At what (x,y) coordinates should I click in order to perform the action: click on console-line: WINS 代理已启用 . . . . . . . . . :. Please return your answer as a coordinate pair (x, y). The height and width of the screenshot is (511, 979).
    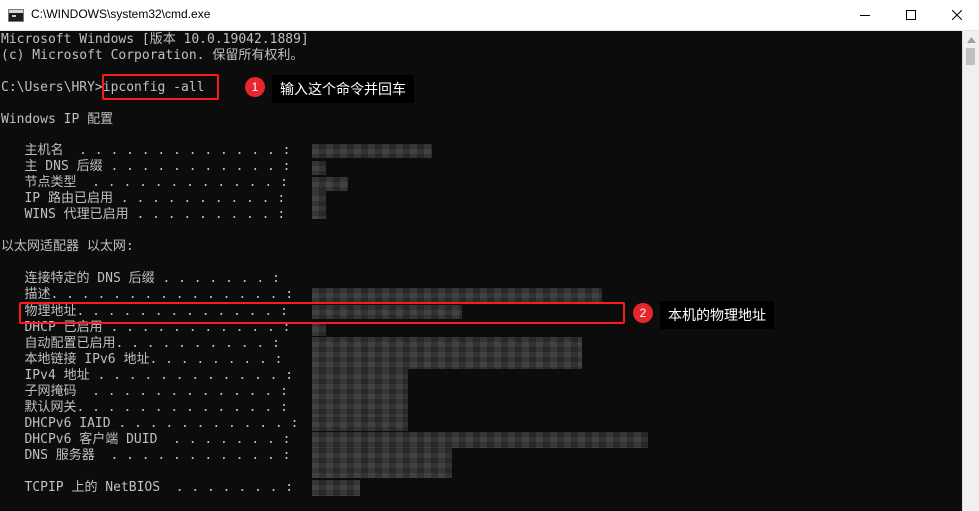
    Looking at the image, I should click on (143, 214).